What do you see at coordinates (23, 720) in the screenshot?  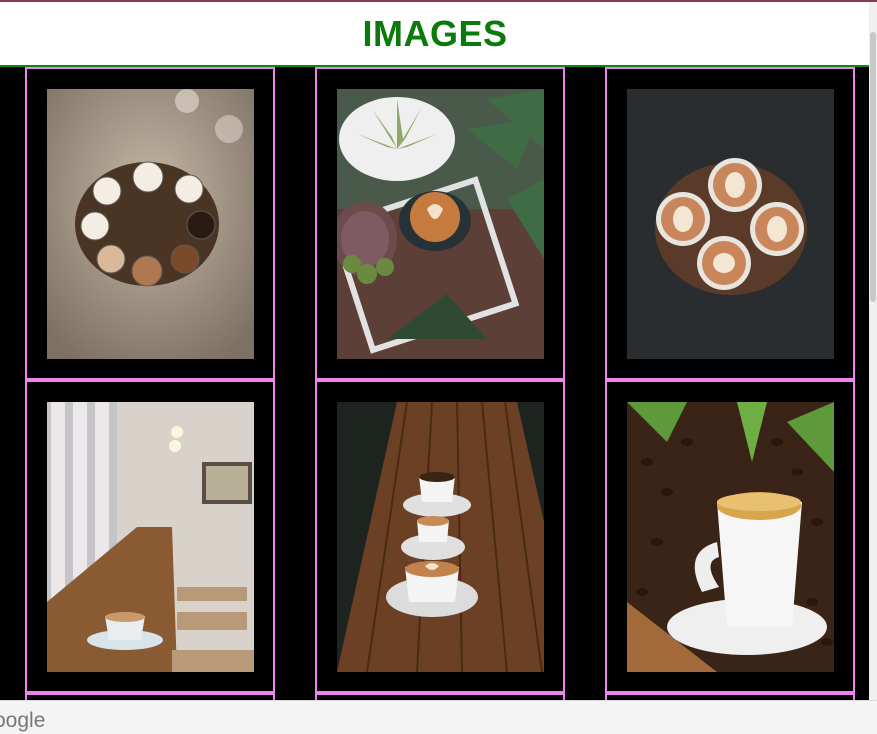 I see `google-brand-text: oogle` at bounding box center [23, 720].